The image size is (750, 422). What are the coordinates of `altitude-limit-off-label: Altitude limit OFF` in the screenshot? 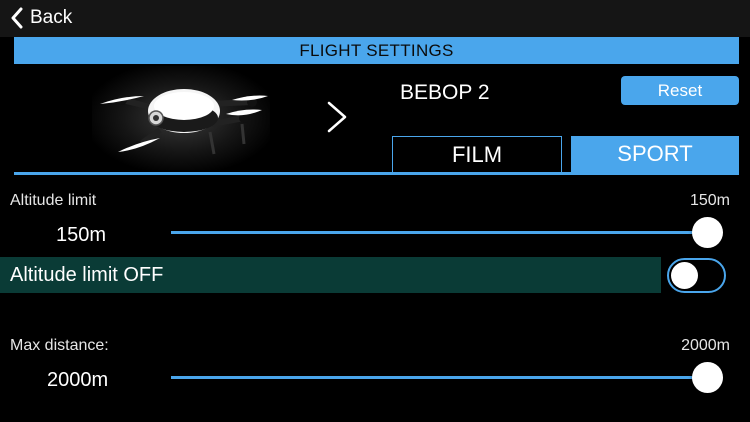 It's located at (87, 274).